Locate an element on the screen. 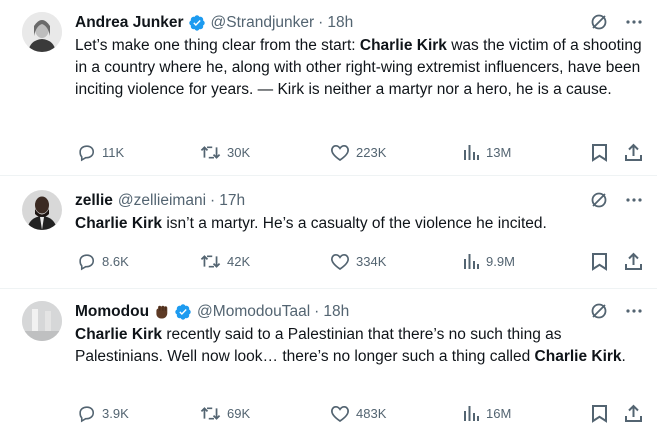 The width and height of the screenshot is (657, 434). repost-count: 69K is located at coordinates (239, 413).